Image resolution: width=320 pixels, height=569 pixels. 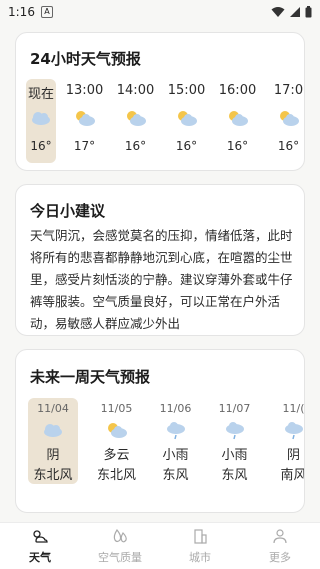 I want to click on city-icon, so click(x=200, y=536).